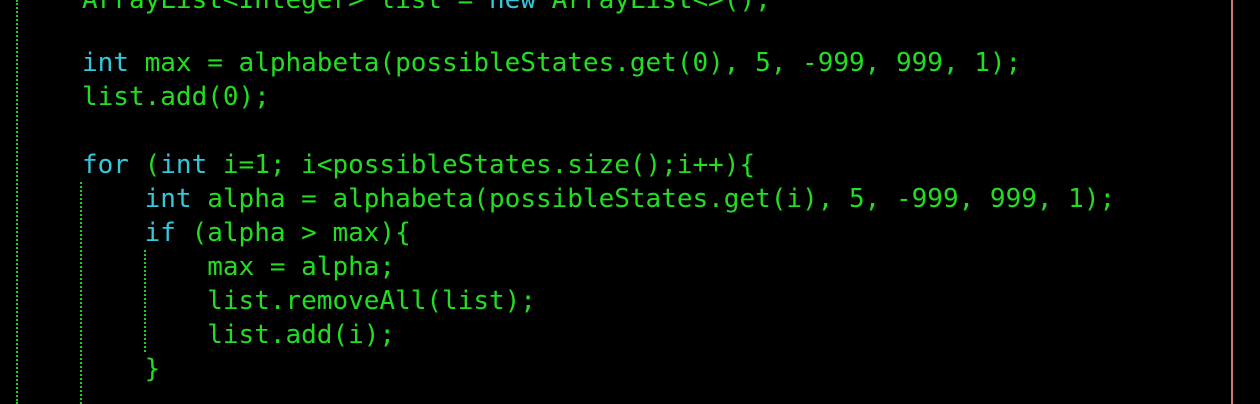 The image size is (1260, 404). I want to click on code-text: max = alpha;, so click(301, 267).